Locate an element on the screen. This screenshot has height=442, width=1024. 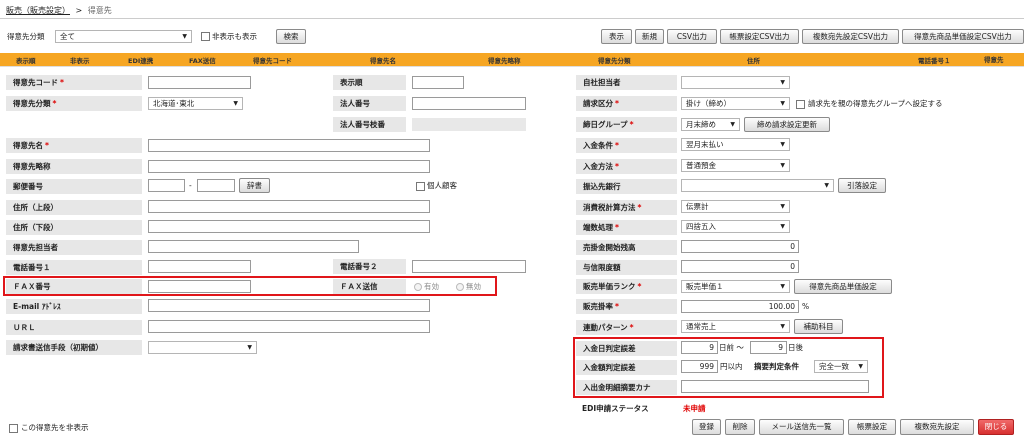
invoice-method-select: ▼ is located at coordinates (202, 347).